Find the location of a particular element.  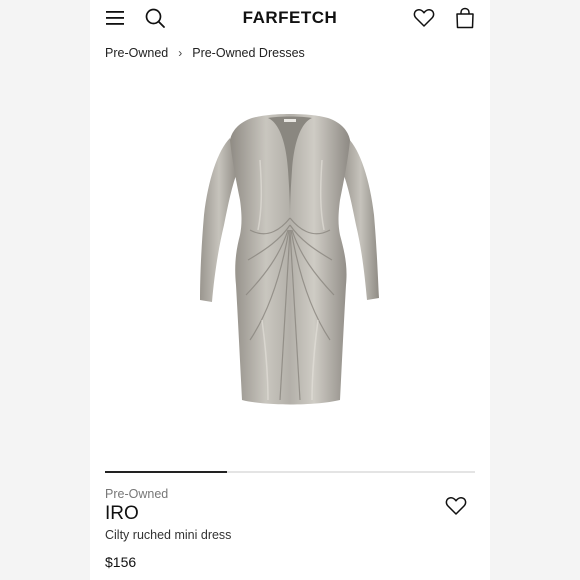

breadcrumb: Pre-Owned › Pre-Owned Dresses is located at coordinates (205, 53).